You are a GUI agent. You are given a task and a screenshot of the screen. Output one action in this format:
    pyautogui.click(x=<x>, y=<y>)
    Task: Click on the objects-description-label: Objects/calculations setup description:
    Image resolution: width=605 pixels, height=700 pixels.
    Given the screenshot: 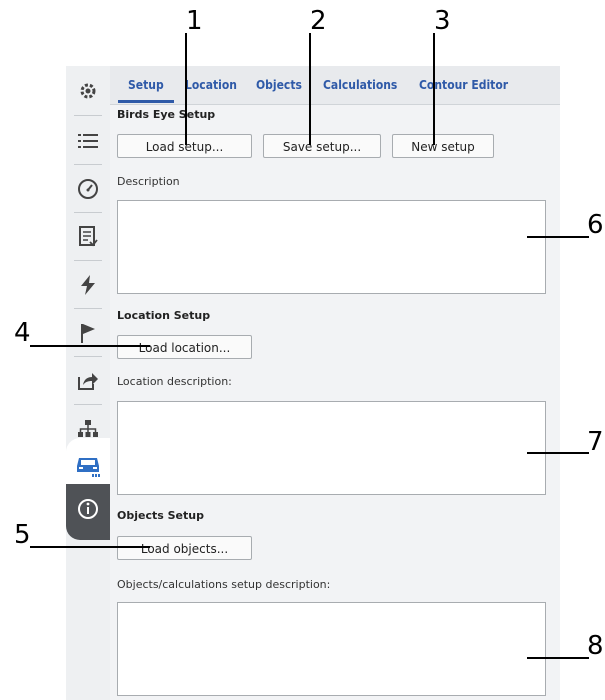 What is the action you would take?
    pyautogui.click(x=224, y=584)
    